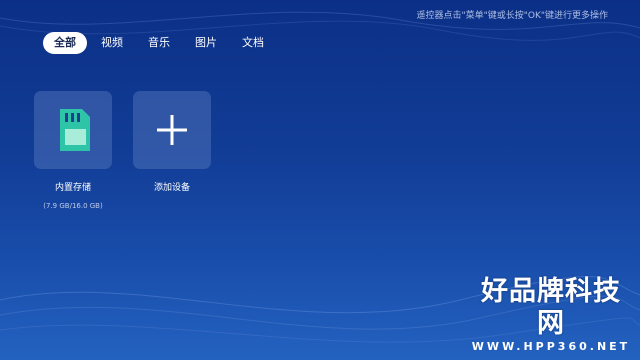  I want to click on internal-storage-tile, so click(73, 130).